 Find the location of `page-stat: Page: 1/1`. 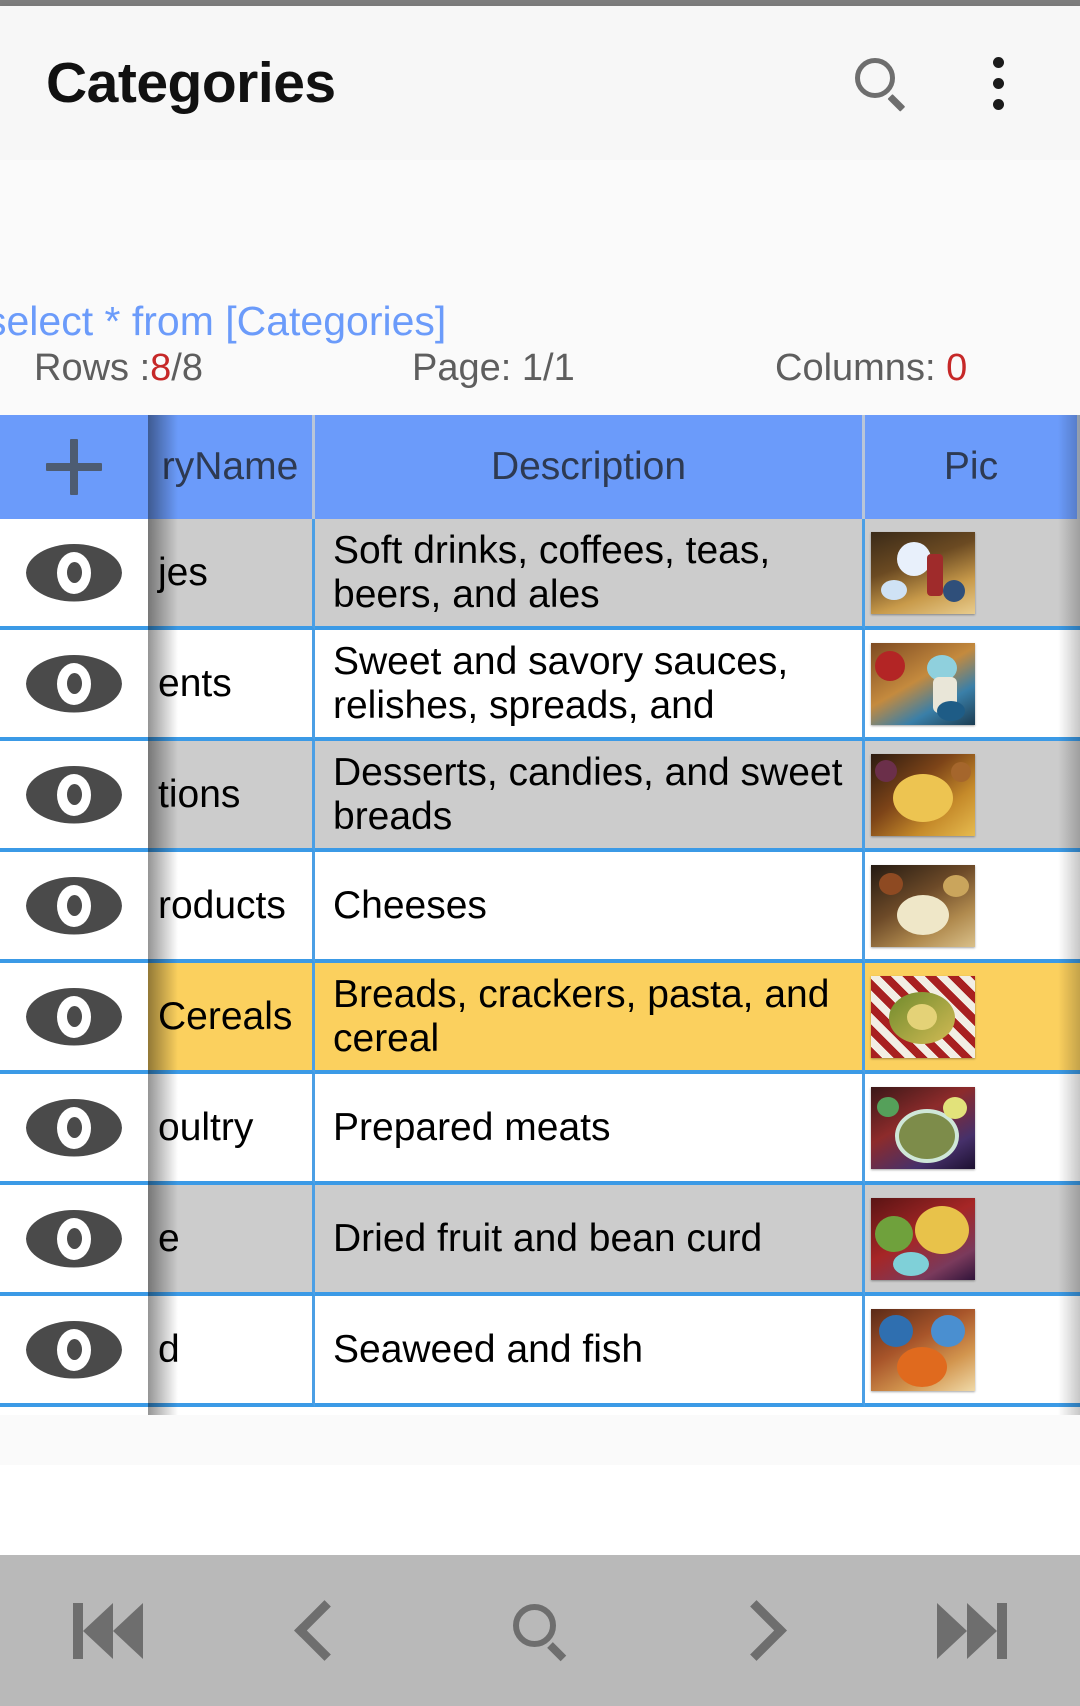

page-stat: Page: 1/1 is located at coordinates (493, 368).